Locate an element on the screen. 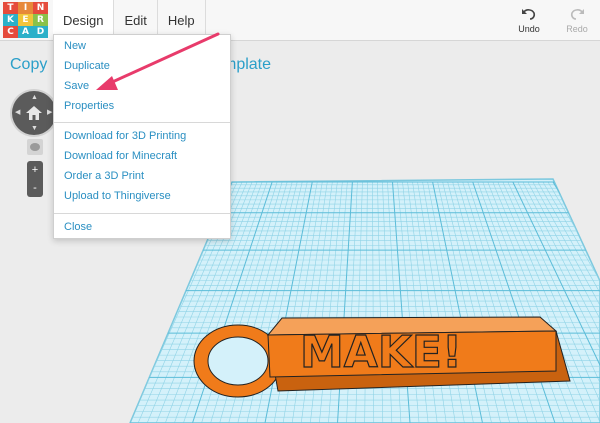  undo-redo-group: Undo Redo is located at coordinates (553, 20).